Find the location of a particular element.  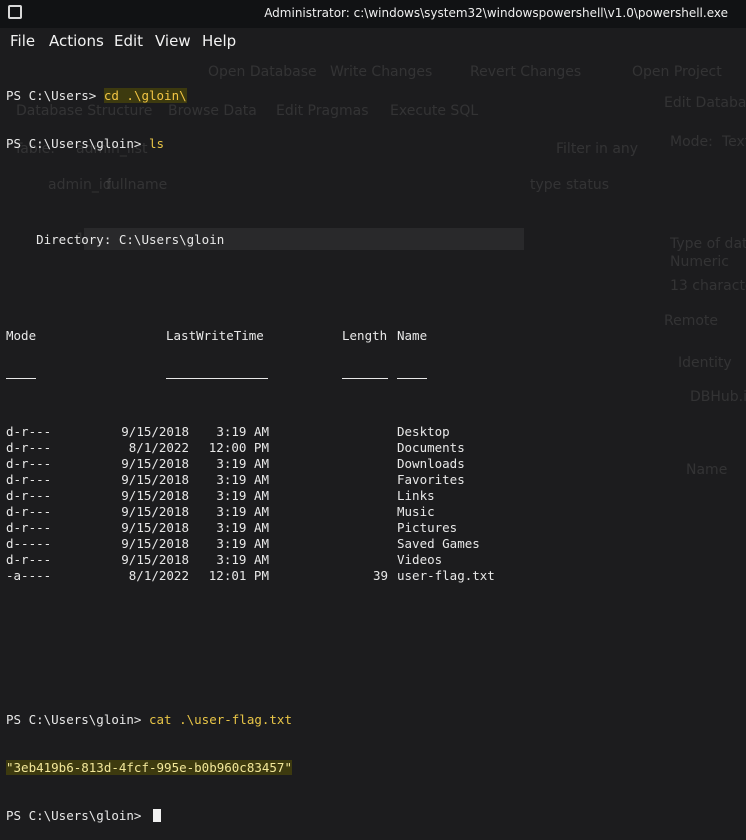

listing-row: d-r--- 8/1/2022 12:00 PM Documents is located at coordinates (376, 448).